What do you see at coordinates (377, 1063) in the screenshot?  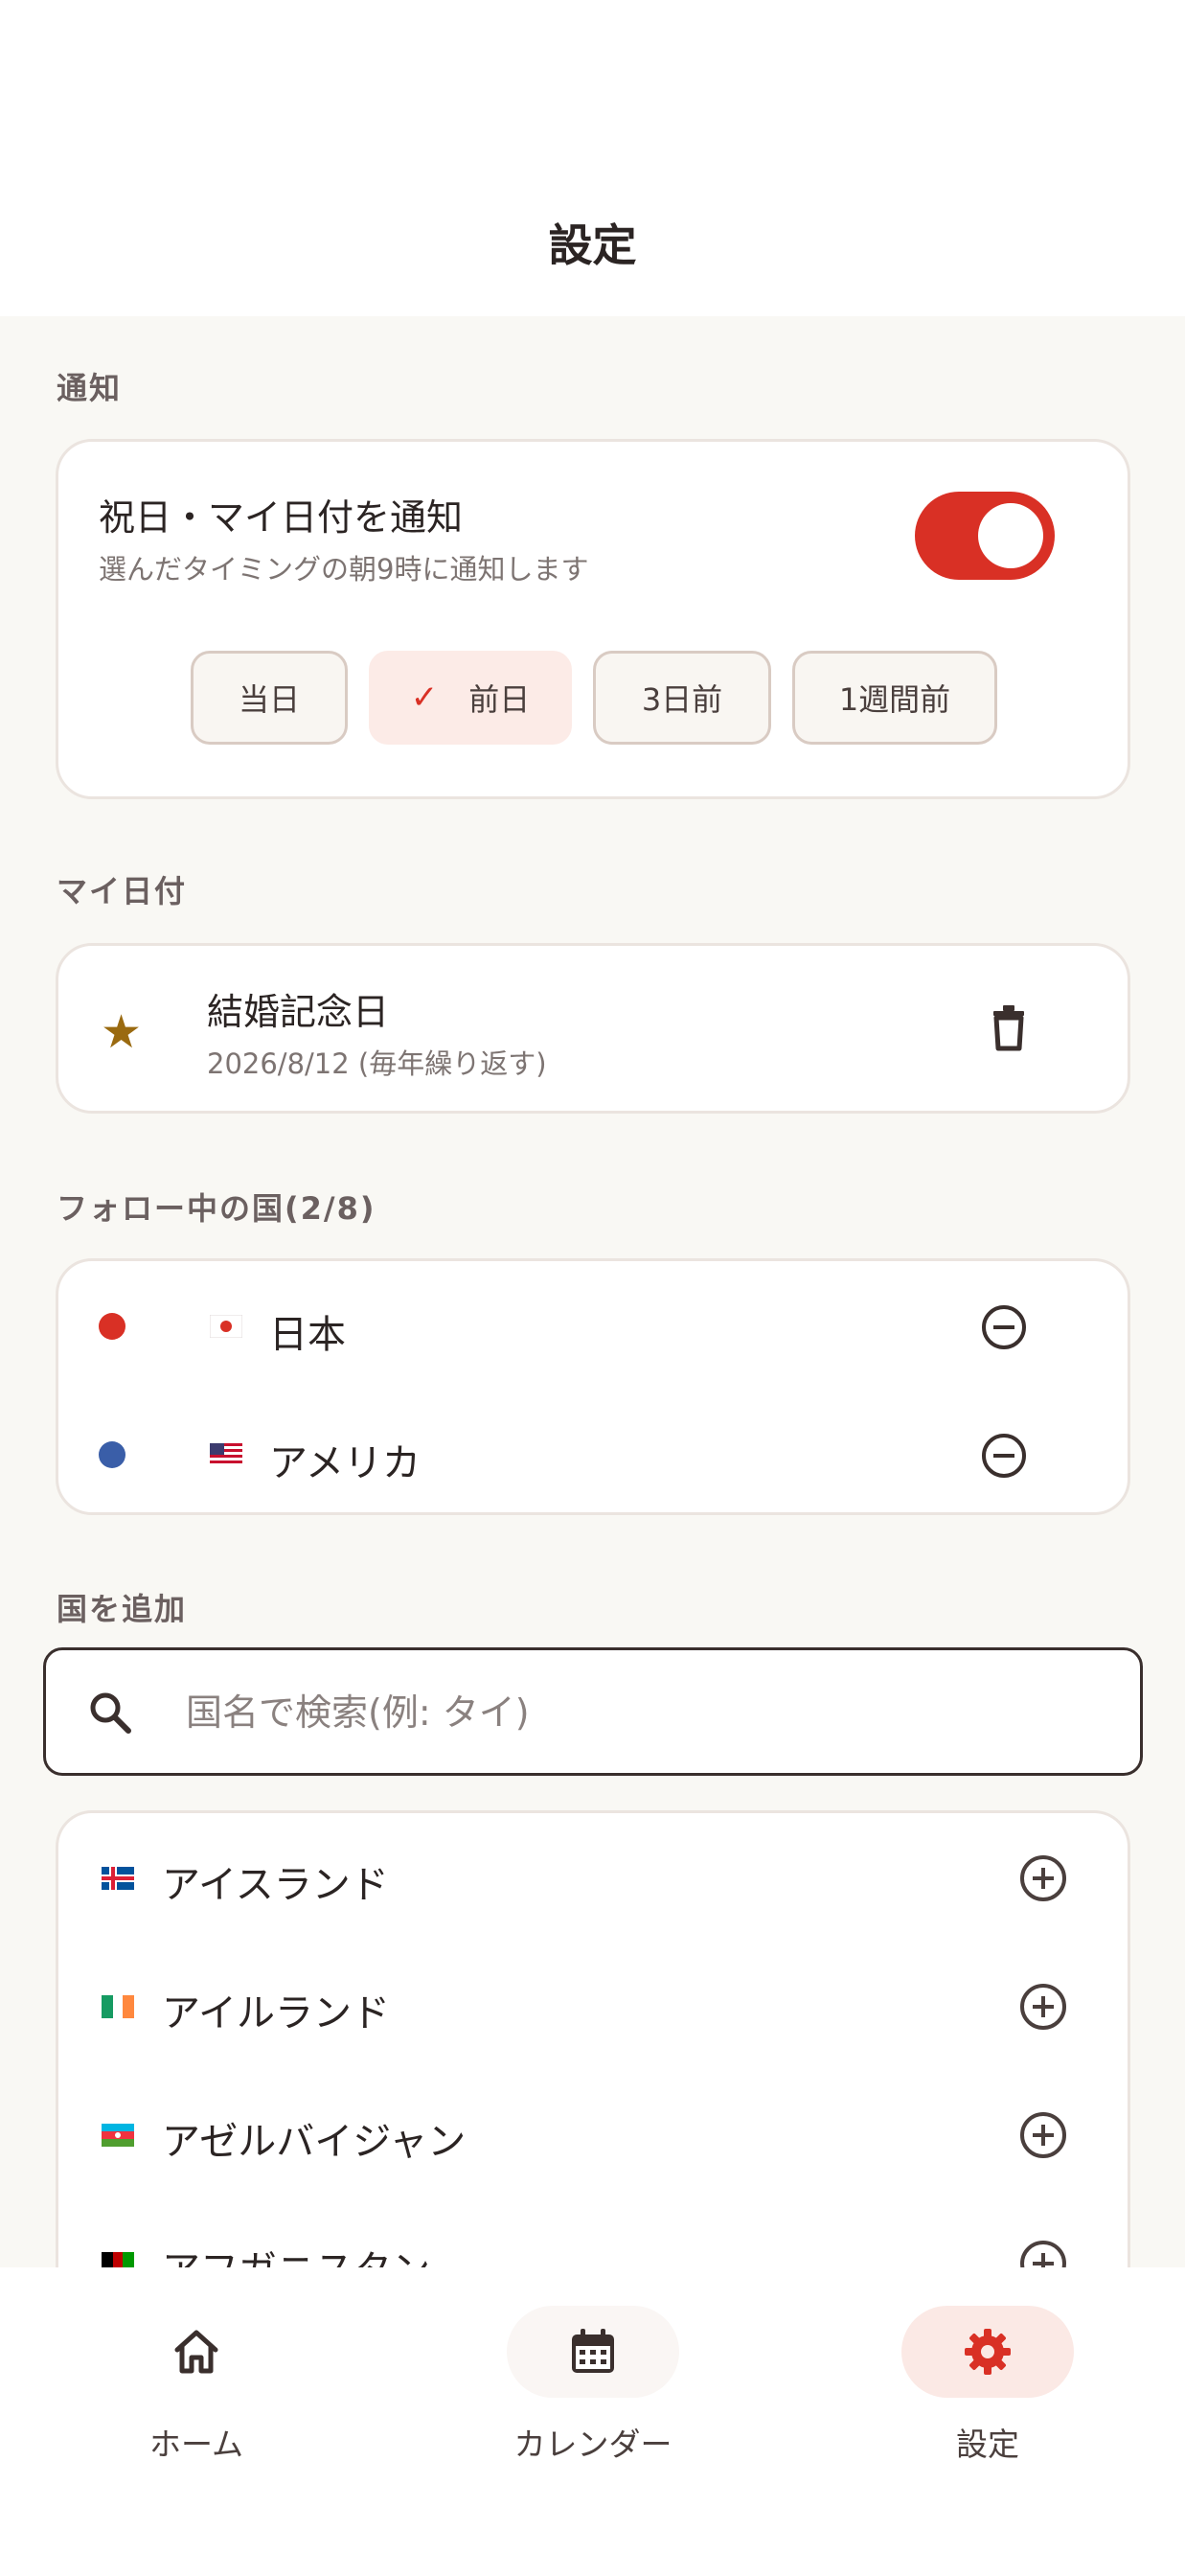 I see `my-date-subtitle: 2026/8/12 (毎年繰り返す)` at bounding box center [377, 1063].